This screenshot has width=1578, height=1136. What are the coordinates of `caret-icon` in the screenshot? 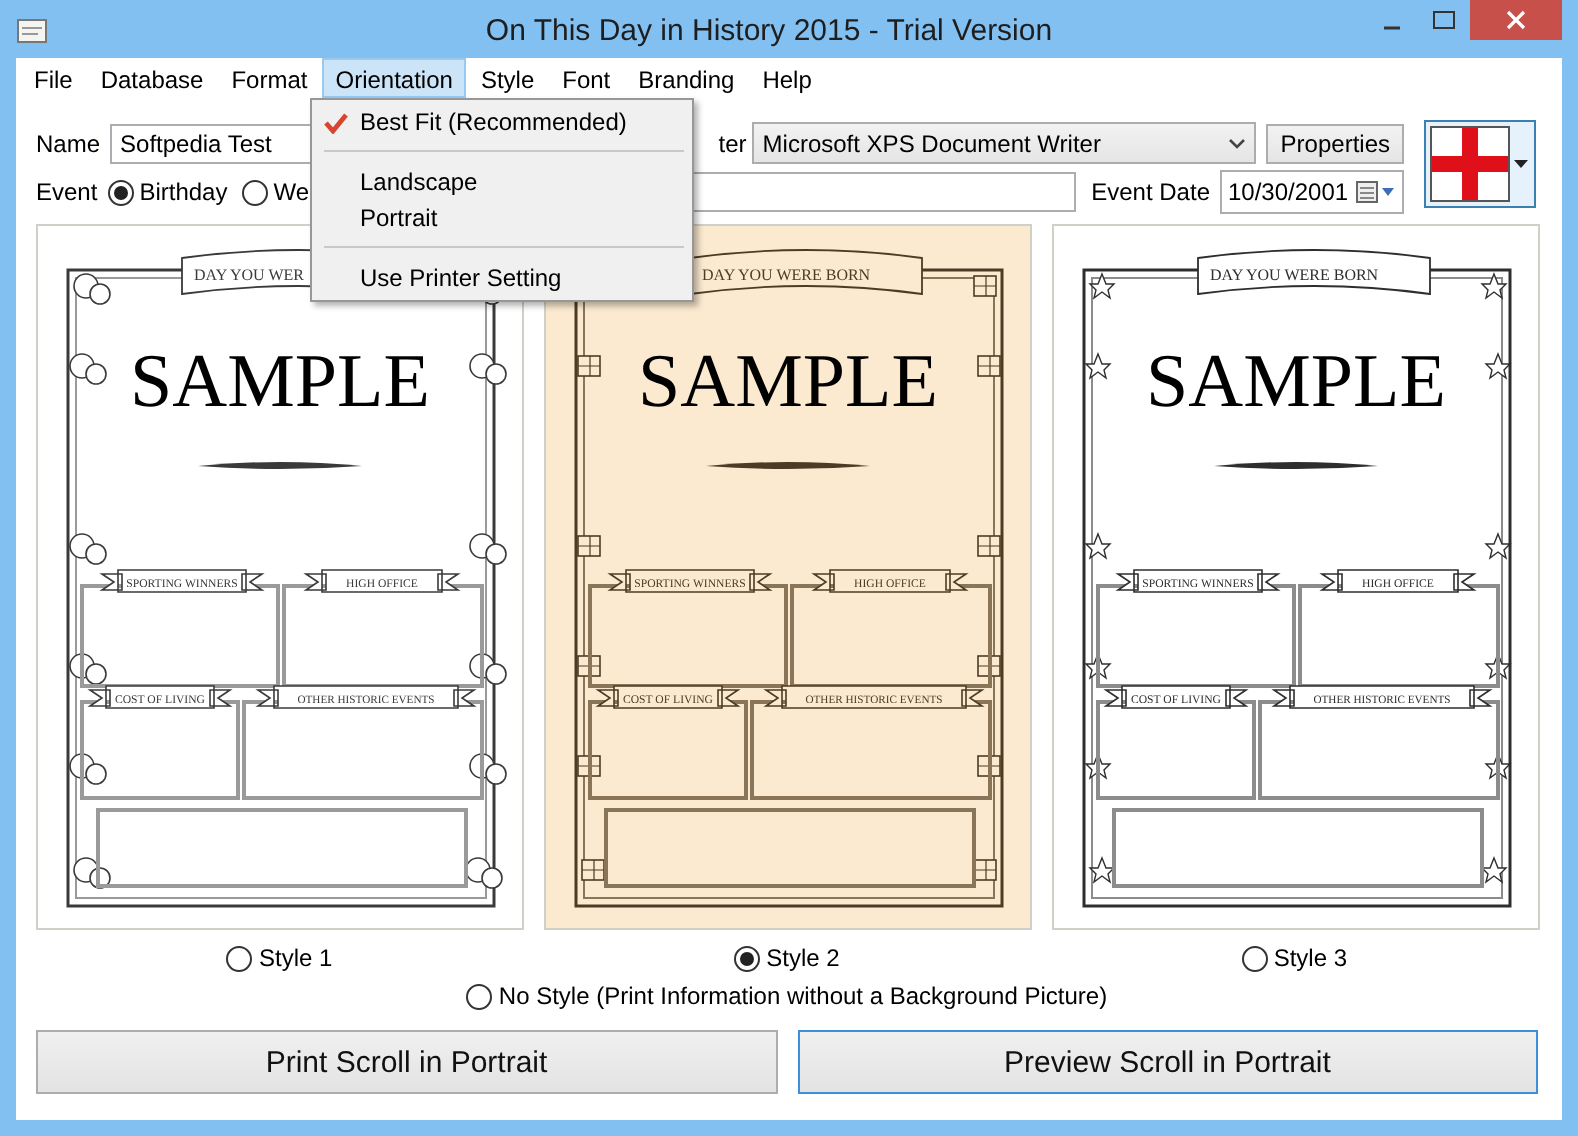 It's located at (1521, 164).